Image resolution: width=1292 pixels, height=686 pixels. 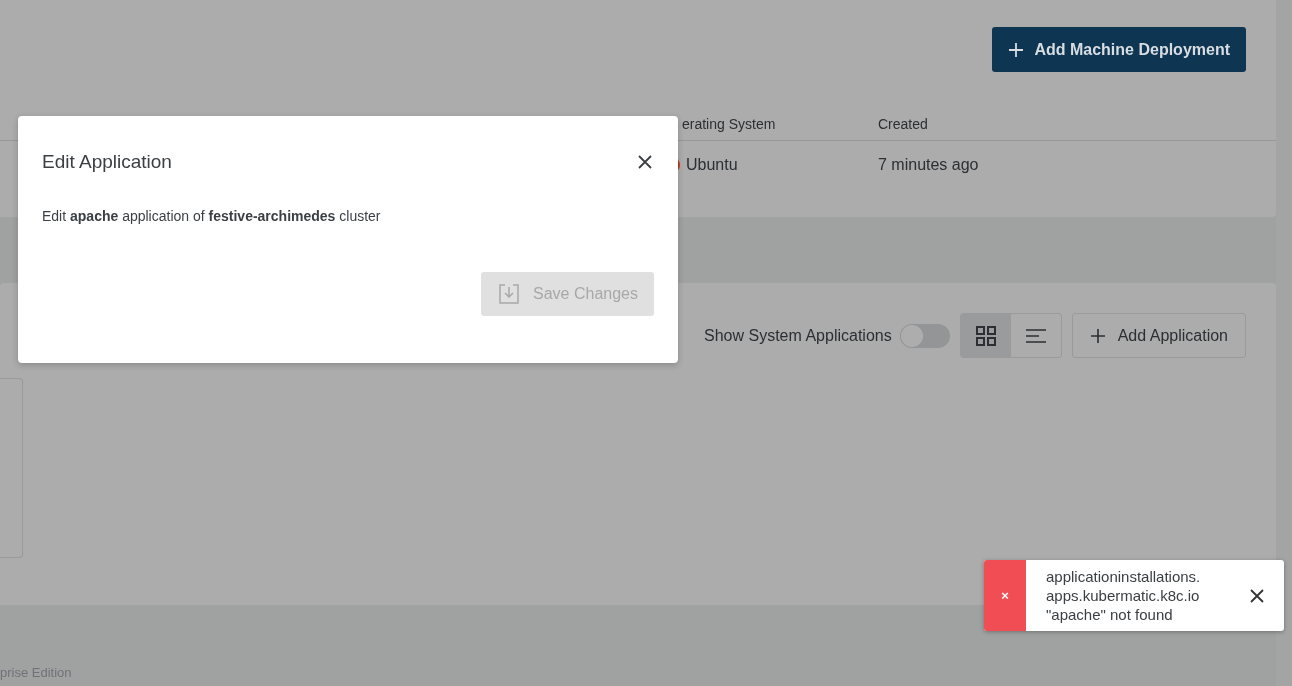 What do you see at coordinates (1035, 335) in the screenshot?
I see `lines-icon` at bounding box center [1035, 335].